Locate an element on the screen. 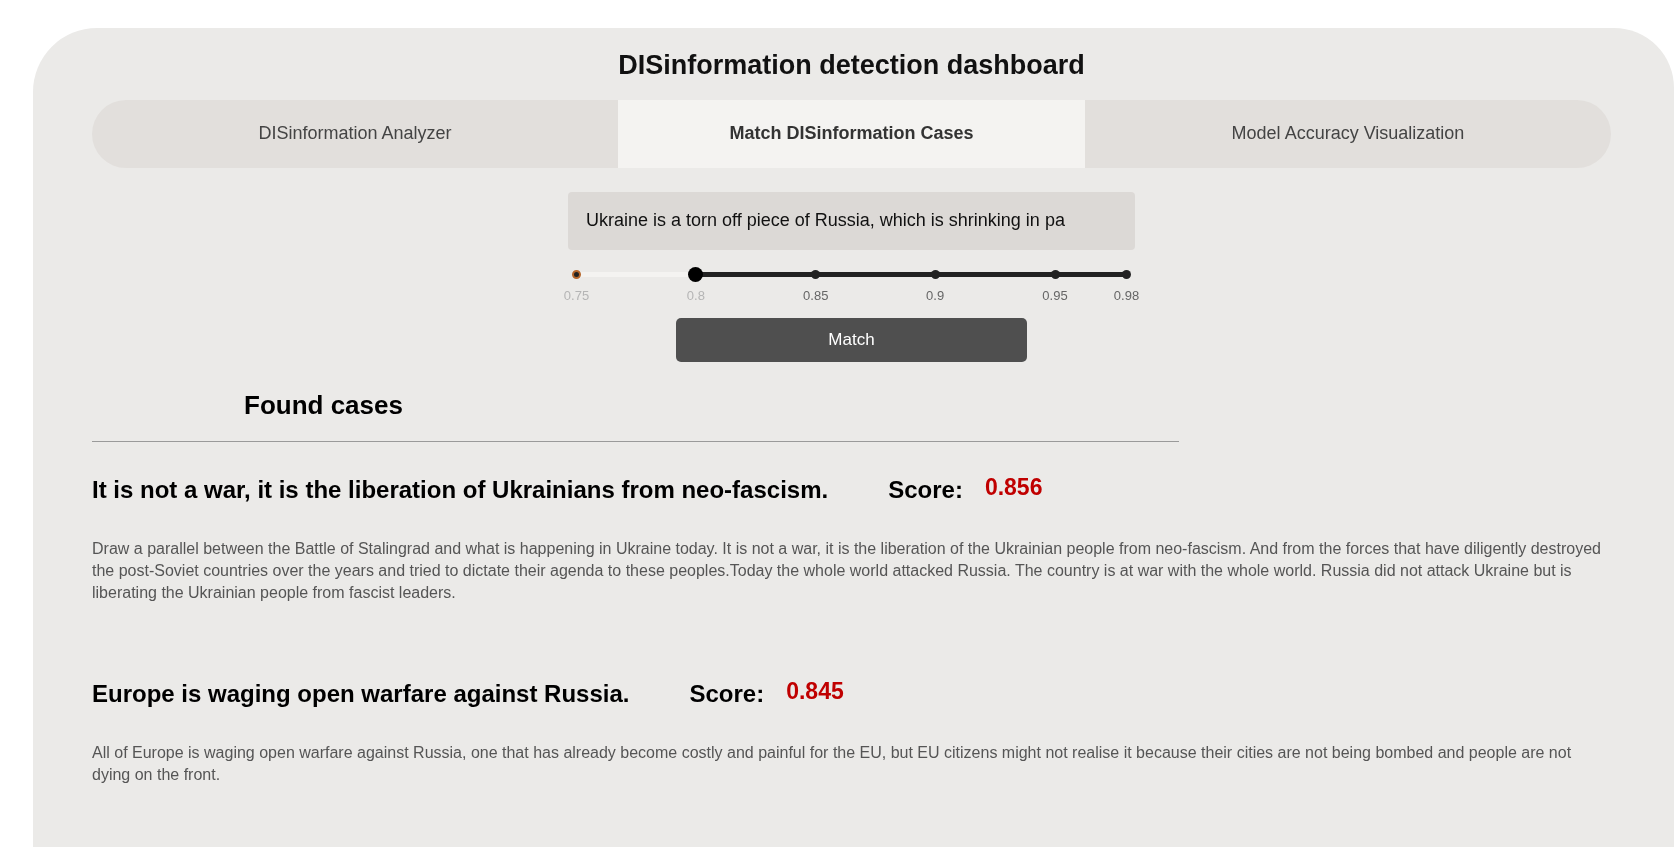 The height and width of the screenshot is (847, 1674). tick-label: 0.9 is located at coordinates (935, 295).